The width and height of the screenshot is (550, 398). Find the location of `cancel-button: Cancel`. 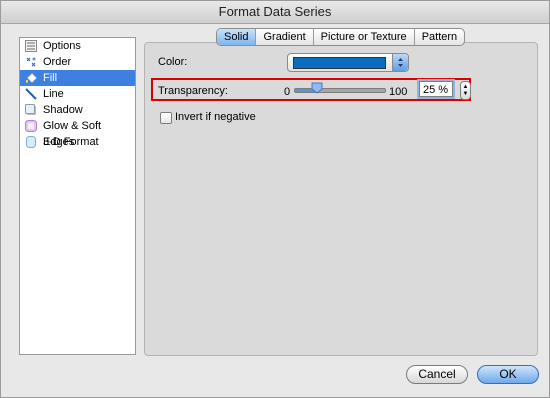

cancel-button: Cancel is located at coordinates (437, 374).